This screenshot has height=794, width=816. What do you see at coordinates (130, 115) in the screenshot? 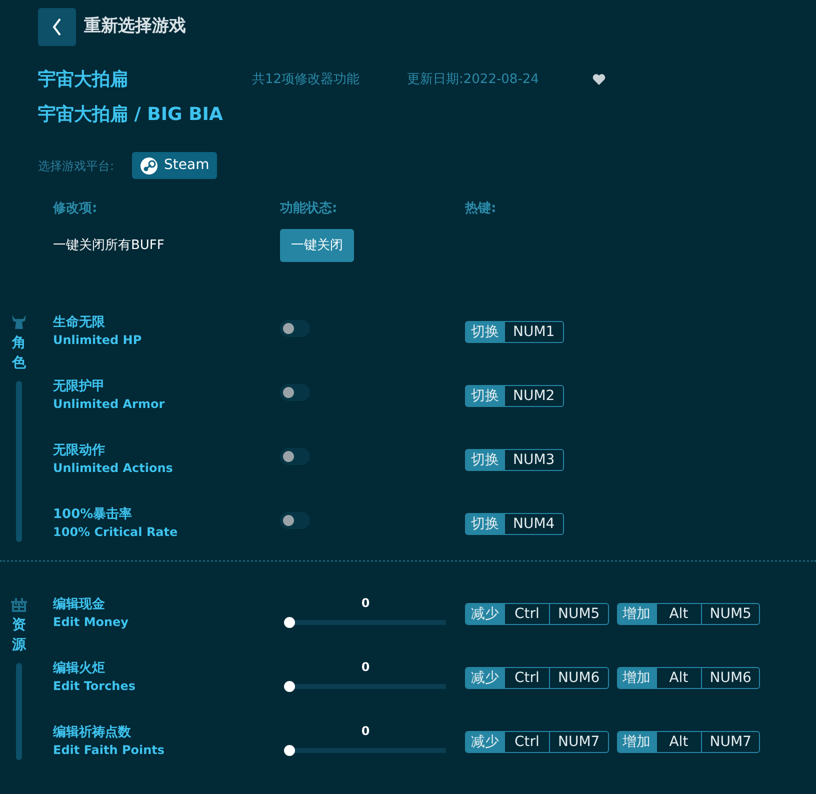
I see `game-subtitle: 宇宙大拍扁 / BIG BIA` at bounding box center [130, 115].